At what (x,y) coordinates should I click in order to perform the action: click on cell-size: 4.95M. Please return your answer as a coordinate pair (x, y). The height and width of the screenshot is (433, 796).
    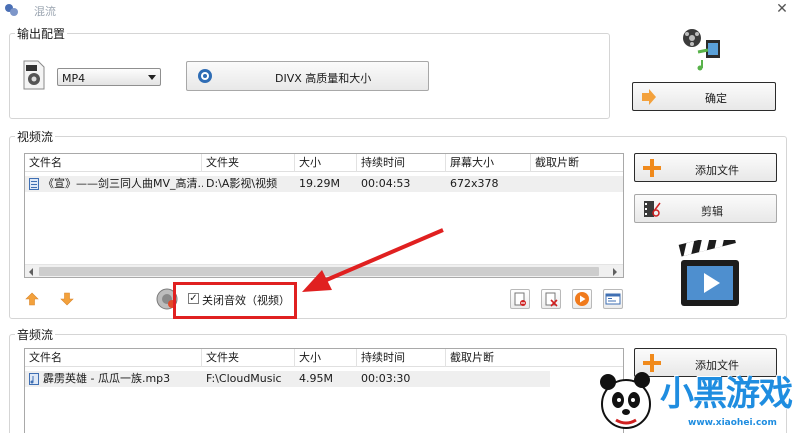
    Looking at the image, I should click on (316, 378).